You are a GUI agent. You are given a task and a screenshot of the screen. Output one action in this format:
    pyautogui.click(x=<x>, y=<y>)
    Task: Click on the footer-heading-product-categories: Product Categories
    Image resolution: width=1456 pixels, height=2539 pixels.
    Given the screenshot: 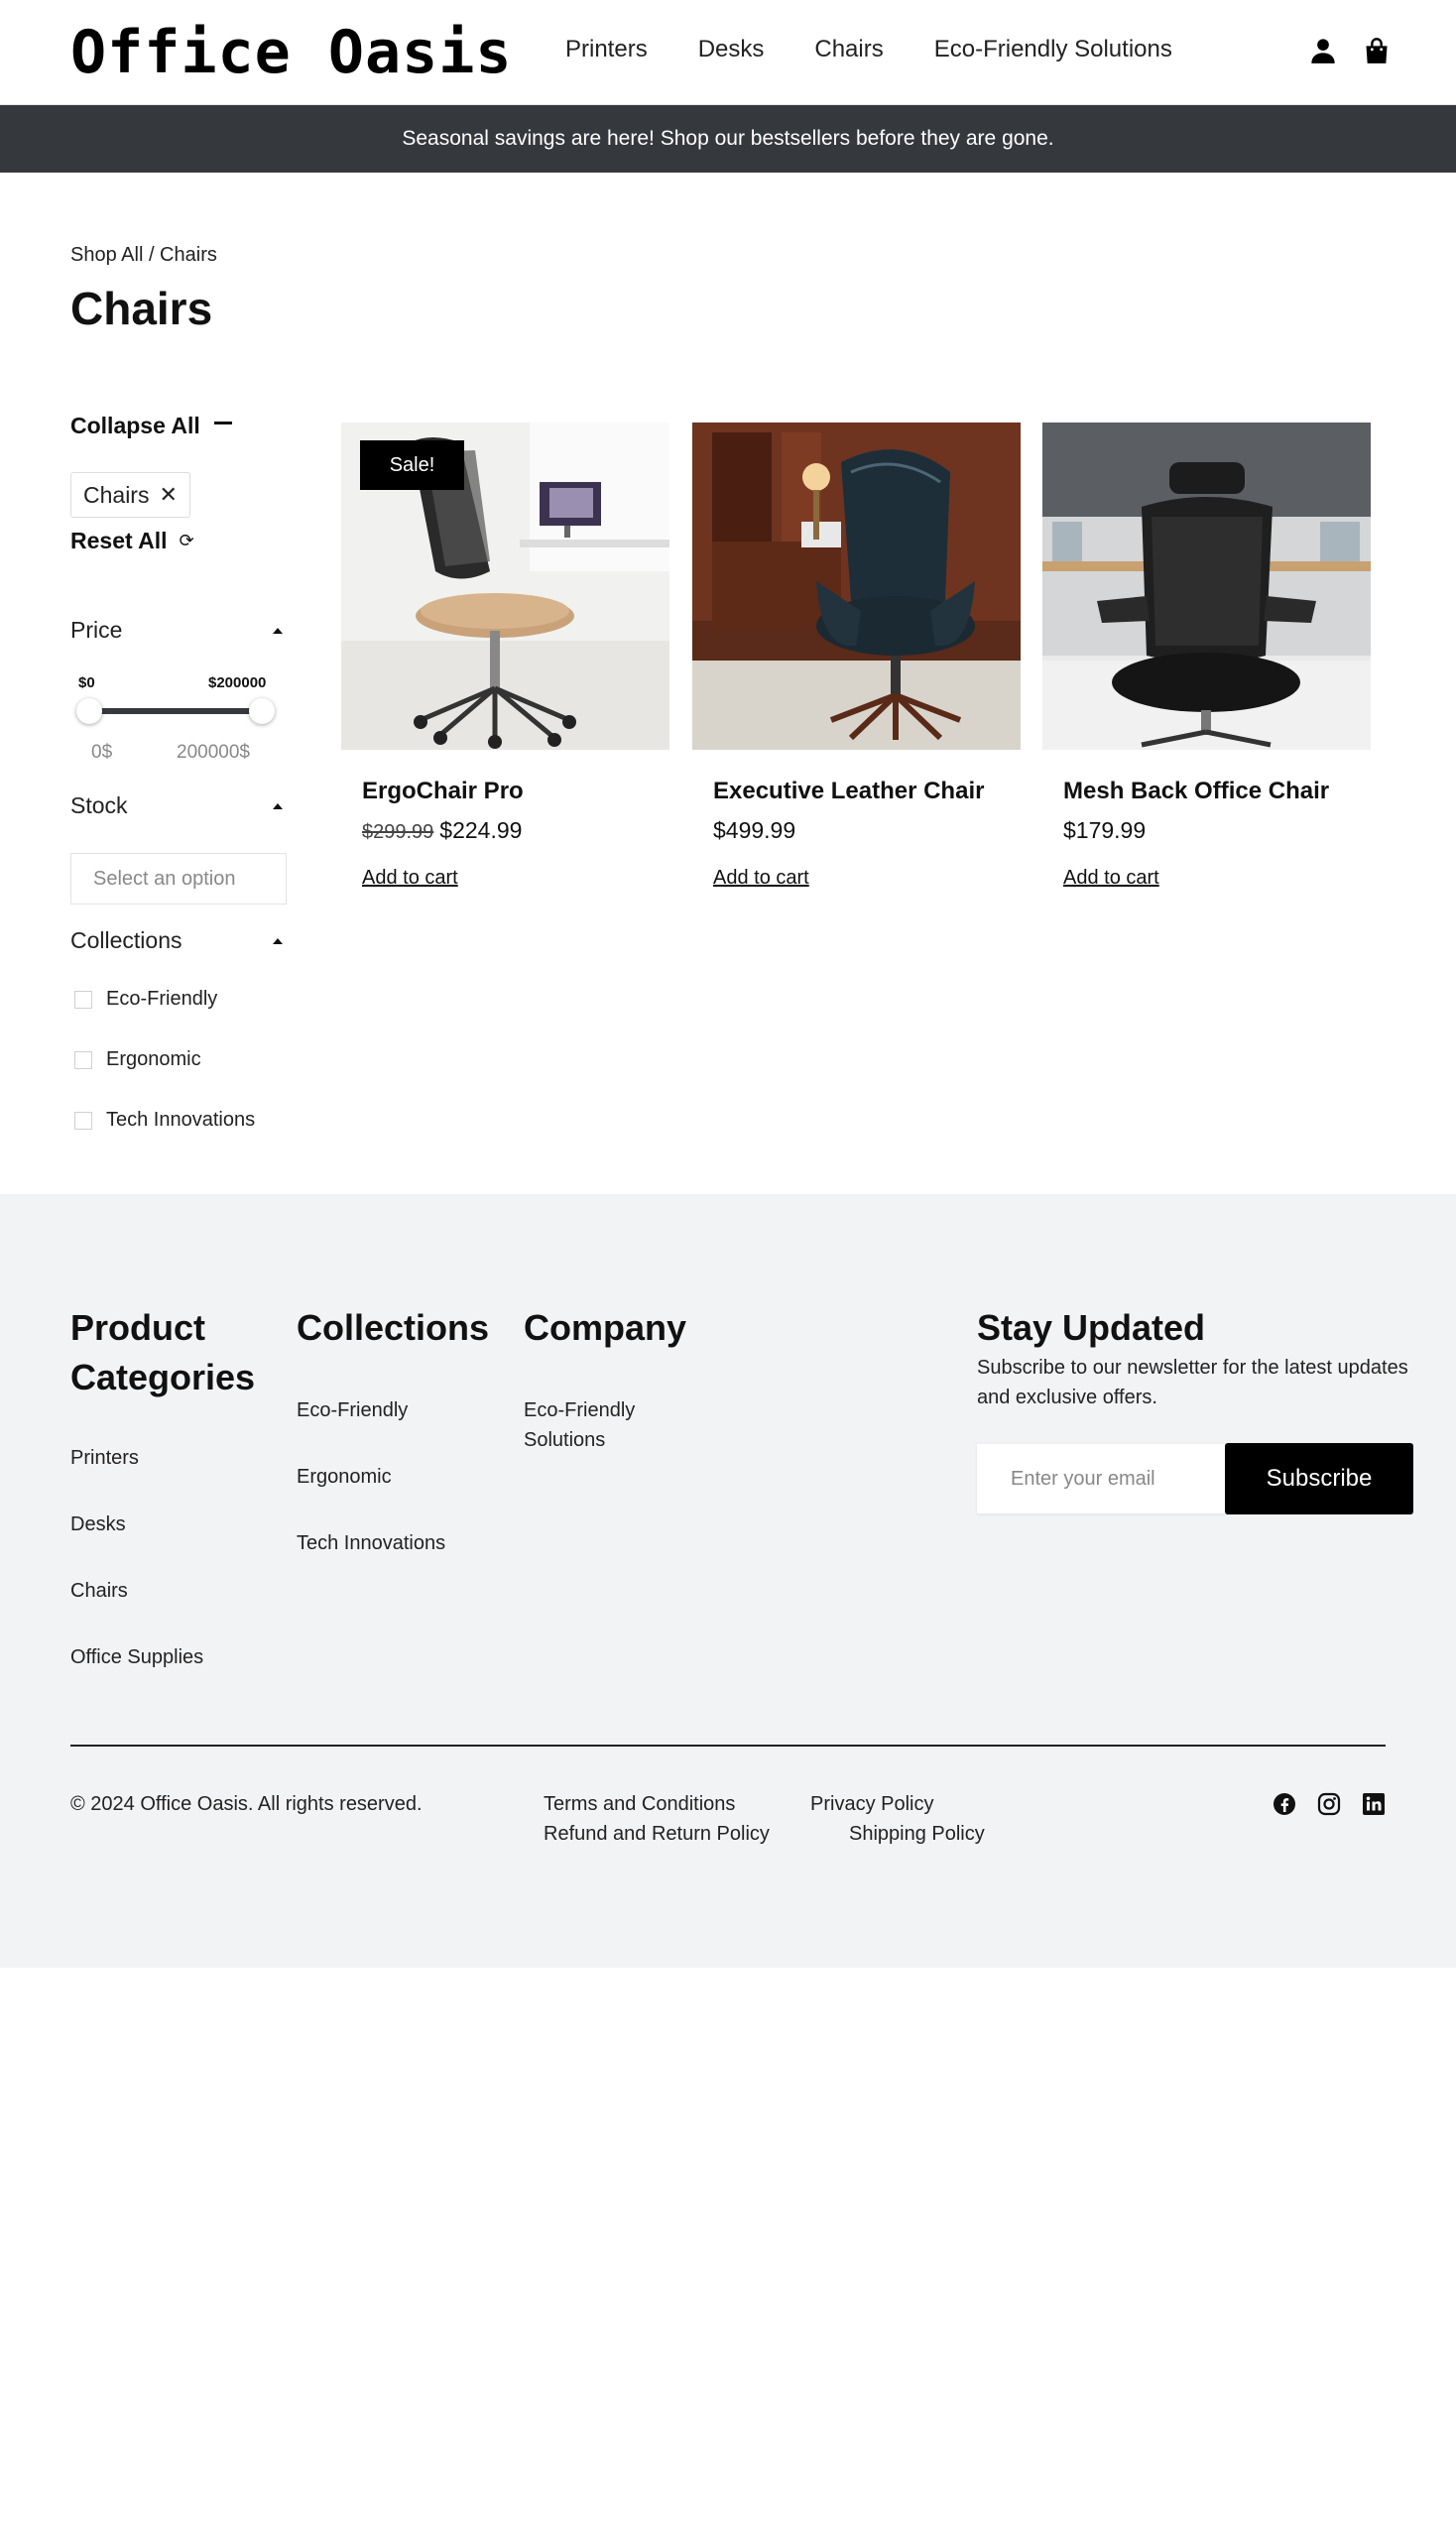 What is the action you would take?
    pyautogui.click(x=163, y=1352)
    